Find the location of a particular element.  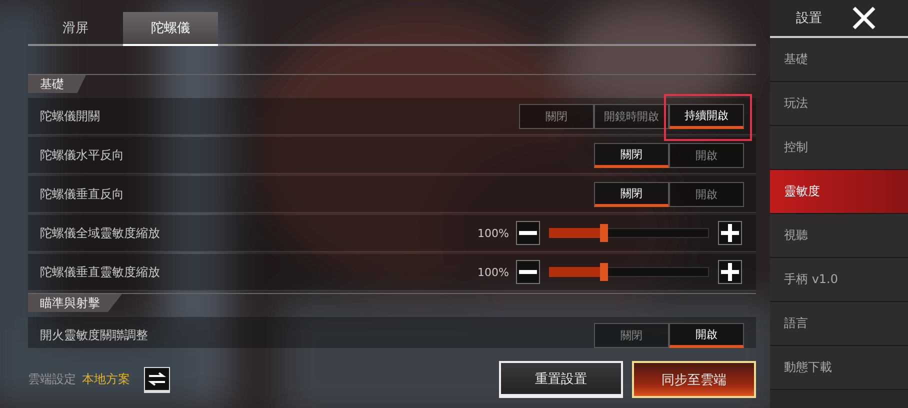

tab: 滑屏 is located at coordinates (75, 28).